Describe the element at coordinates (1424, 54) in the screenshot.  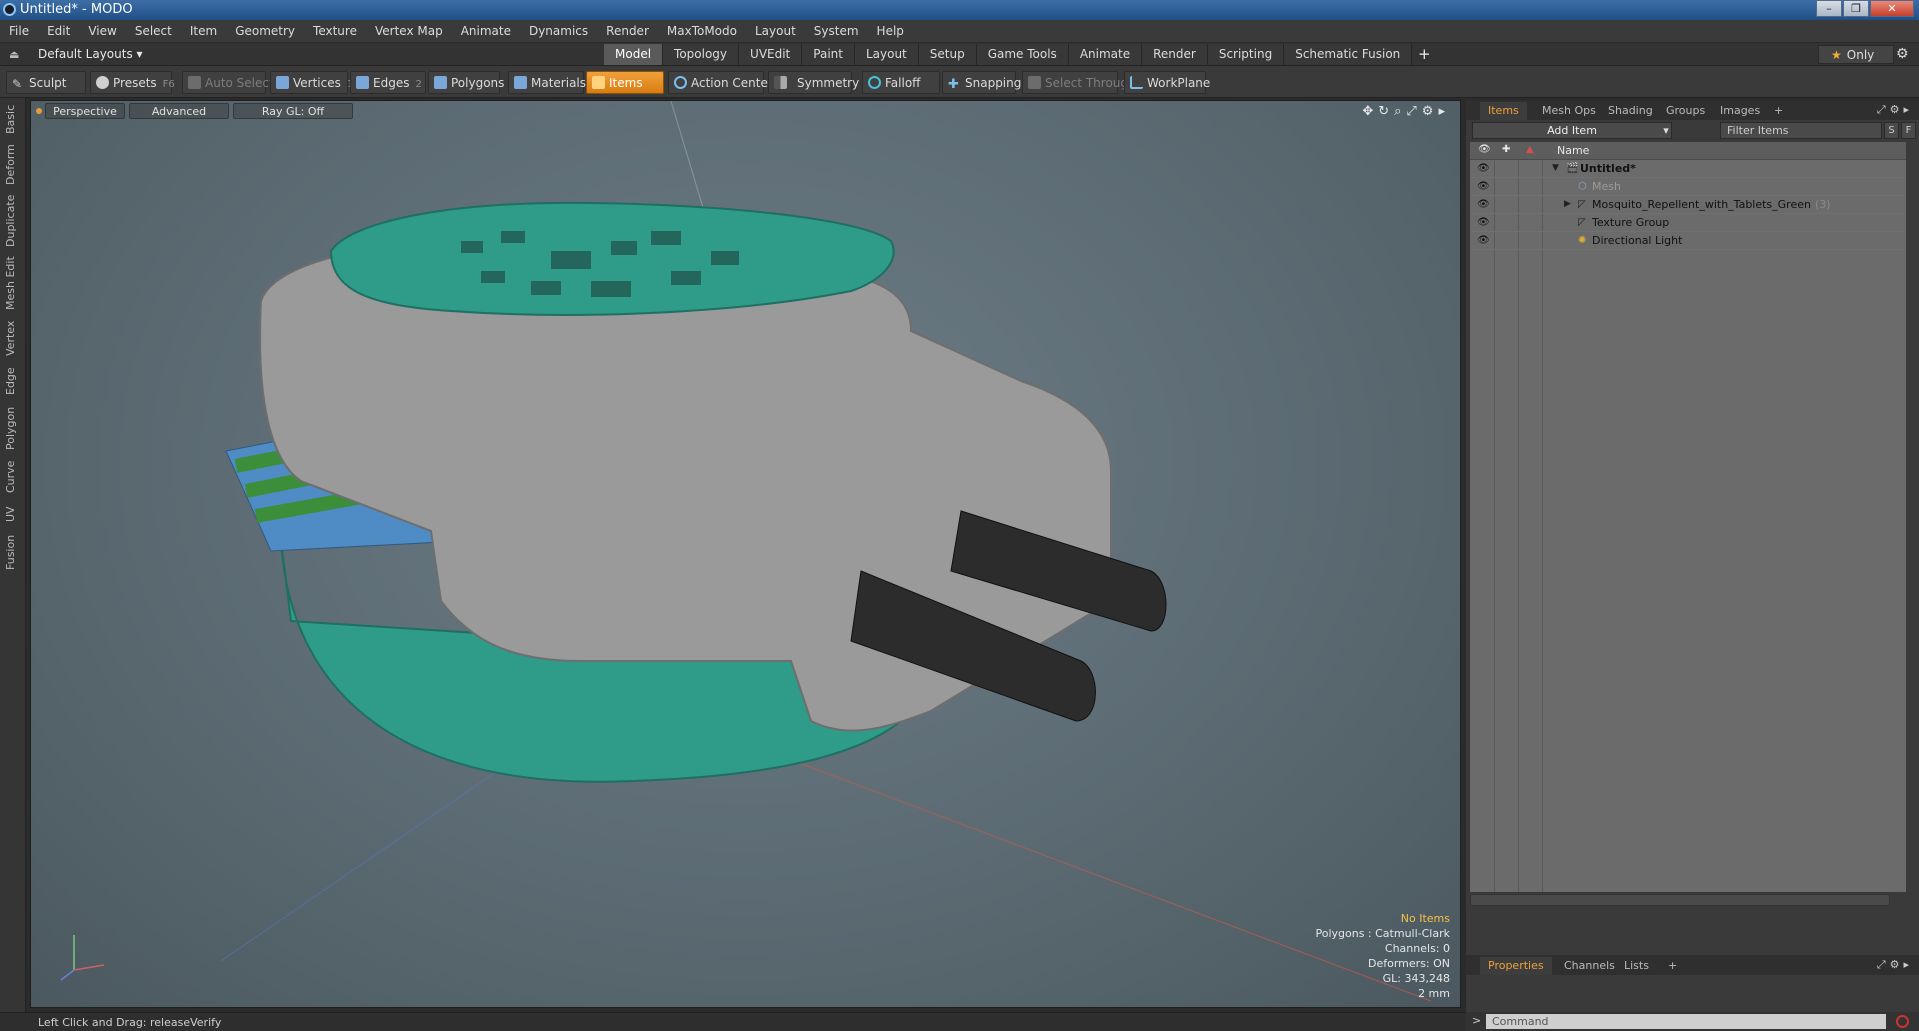
I see `add-tab-button: +` at that location.